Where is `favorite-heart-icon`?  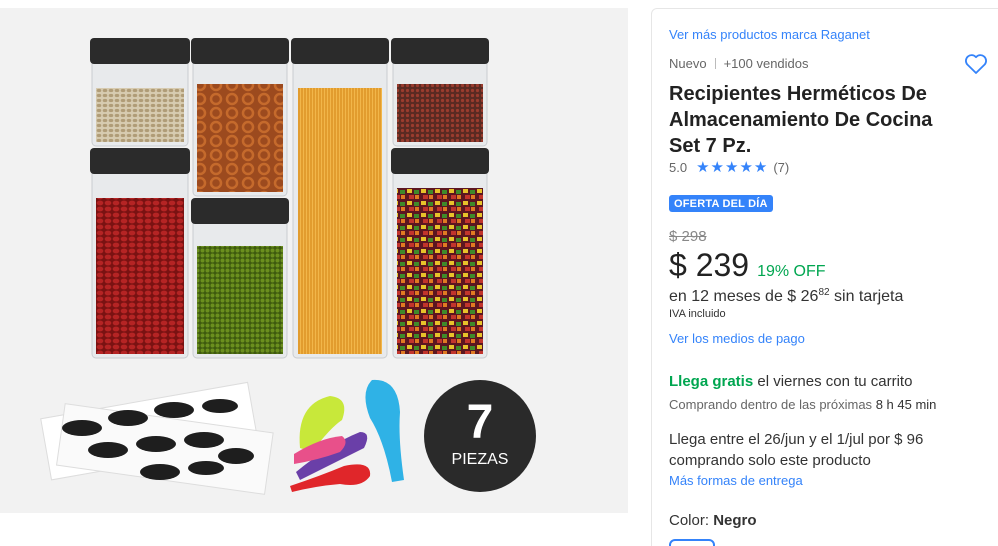
favorite-heart-icon is located at coordinates (976, 64).